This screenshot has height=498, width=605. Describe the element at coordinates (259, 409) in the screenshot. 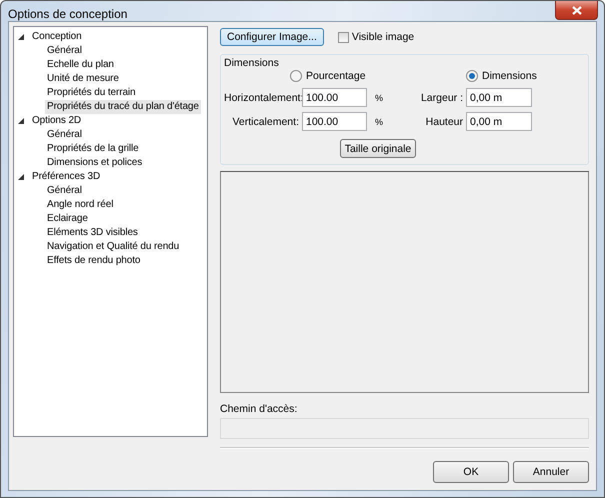

I see `path-label: Chemin d'accès:` at that location.